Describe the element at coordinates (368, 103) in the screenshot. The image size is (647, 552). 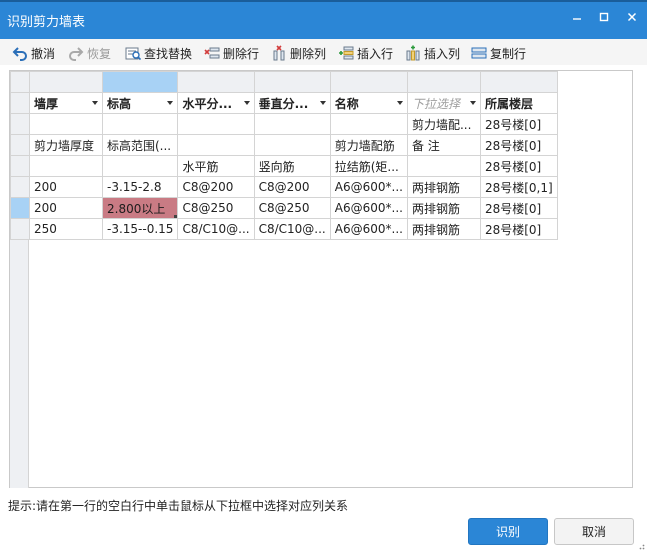
I see `header-dropdown-name: 名称` at that location.